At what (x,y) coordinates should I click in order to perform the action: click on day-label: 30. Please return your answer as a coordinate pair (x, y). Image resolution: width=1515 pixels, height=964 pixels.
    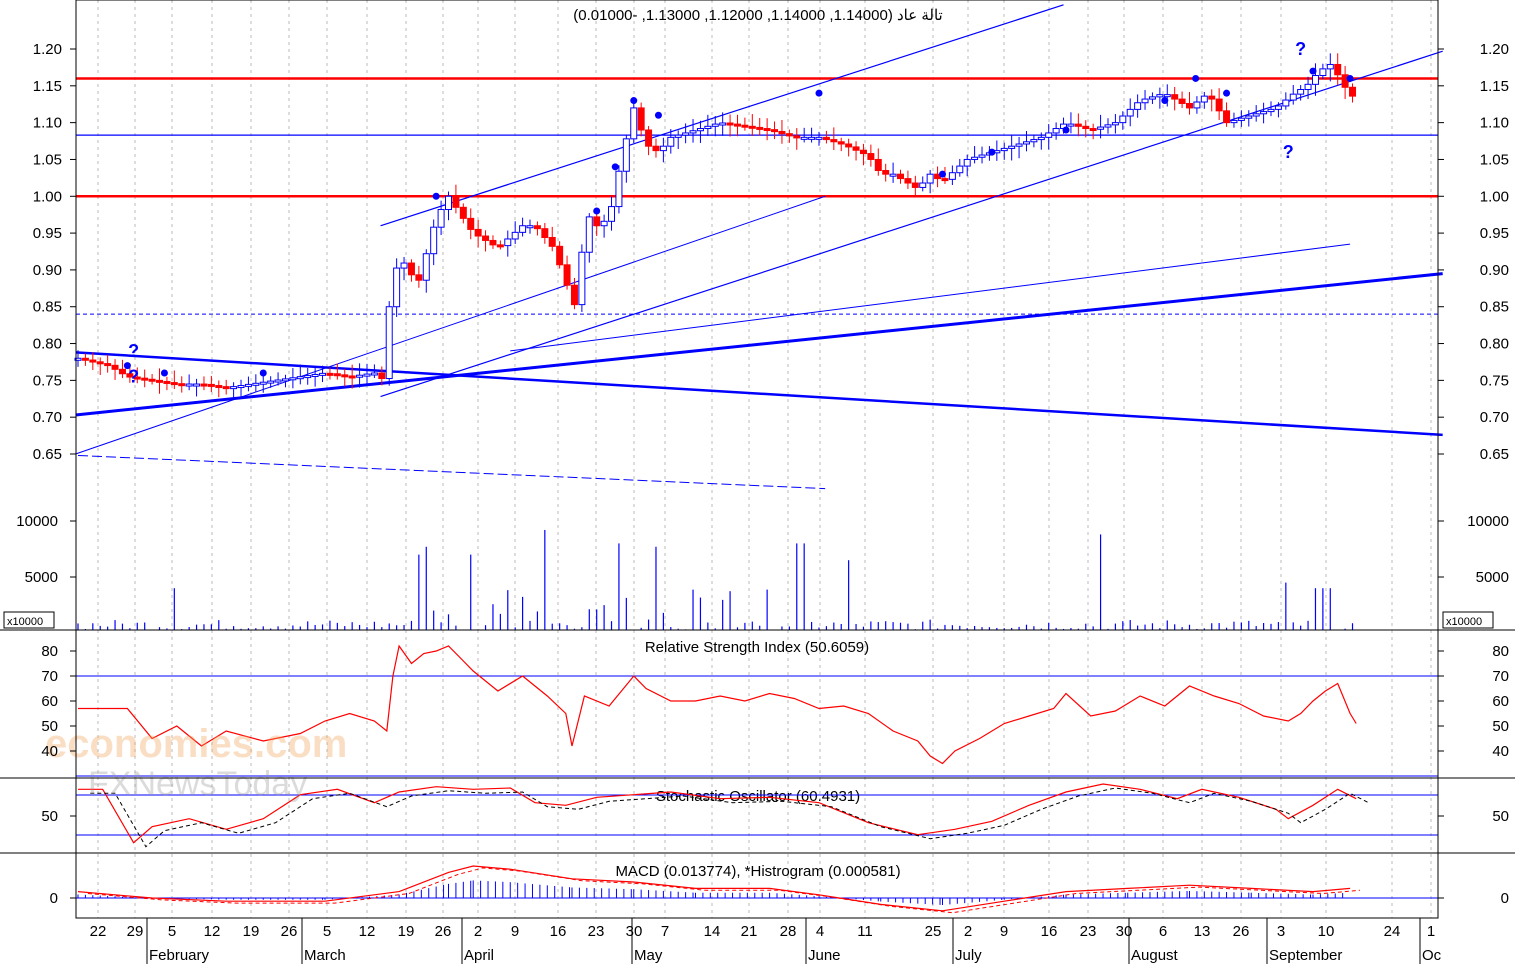
    Looking at the image, I should click on (1124, 931).